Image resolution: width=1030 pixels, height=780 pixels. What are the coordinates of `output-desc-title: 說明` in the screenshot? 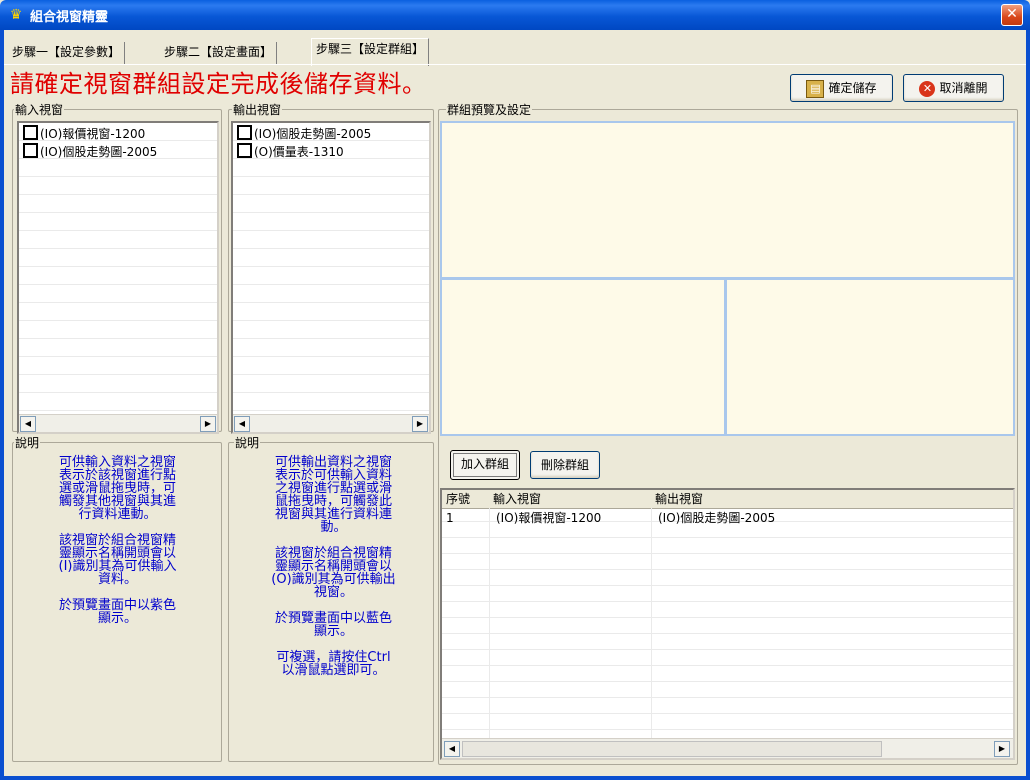 It's located at (247, 443).